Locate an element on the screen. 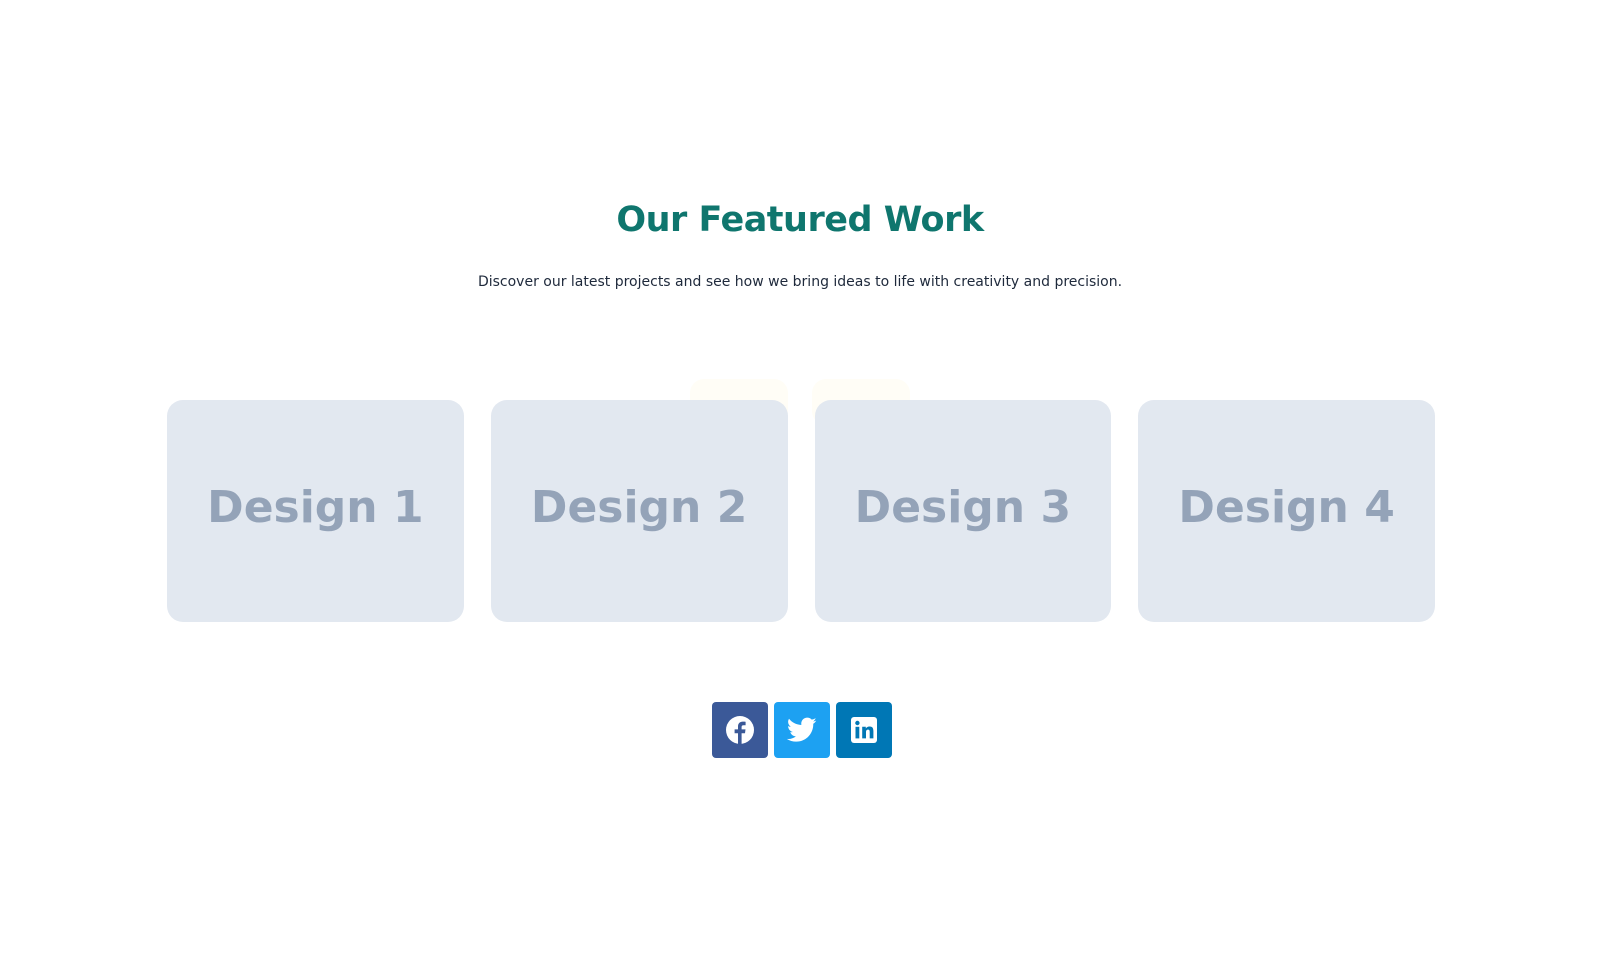 Image resolution: width=1600 pixels, height=978 pixels. portfolio-card-label: Design 3 is located at coordinates (963, 507).